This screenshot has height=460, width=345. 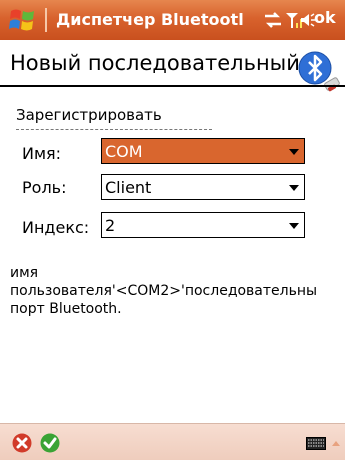 I want to click on page-header: Новый последовательный пор, so click(x=172, y=62).